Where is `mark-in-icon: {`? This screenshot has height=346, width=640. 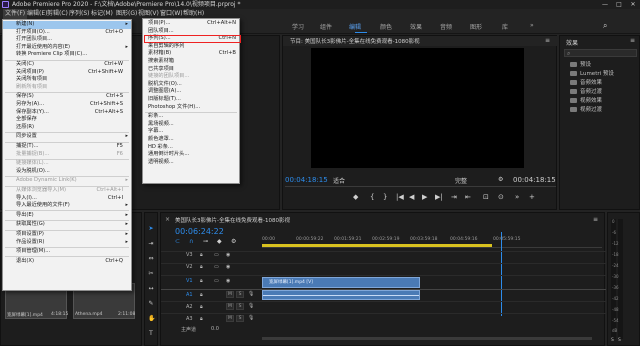
mark-in-icon: { is located at coordinates (372, 197).